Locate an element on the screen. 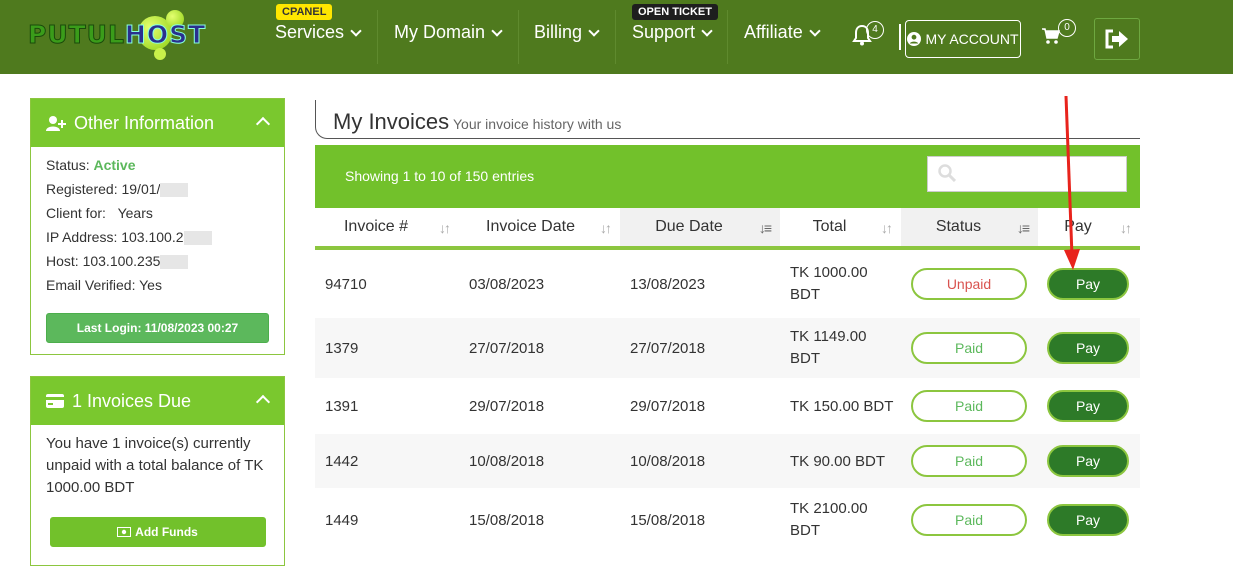  invoices-due-header: 1 Invoices Due is located at coordinates (157, 401).